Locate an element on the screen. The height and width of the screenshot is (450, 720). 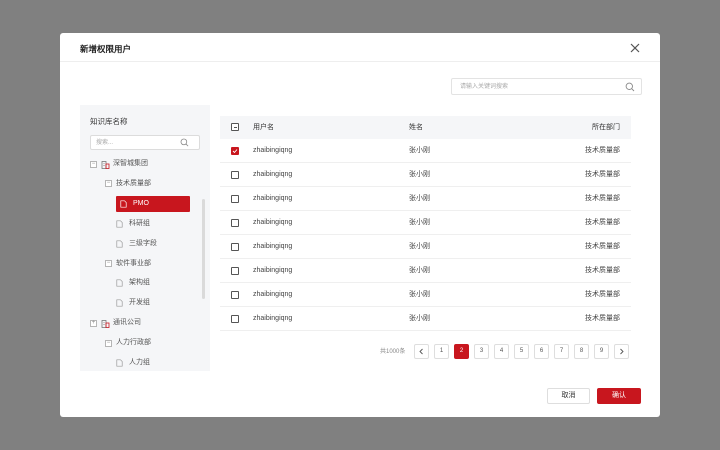
keyword-search-input is located at coordinates (537, 86).